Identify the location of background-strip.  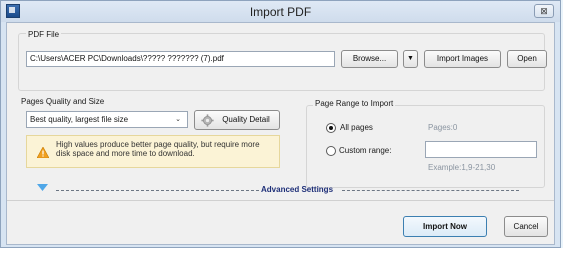
(281, 250).